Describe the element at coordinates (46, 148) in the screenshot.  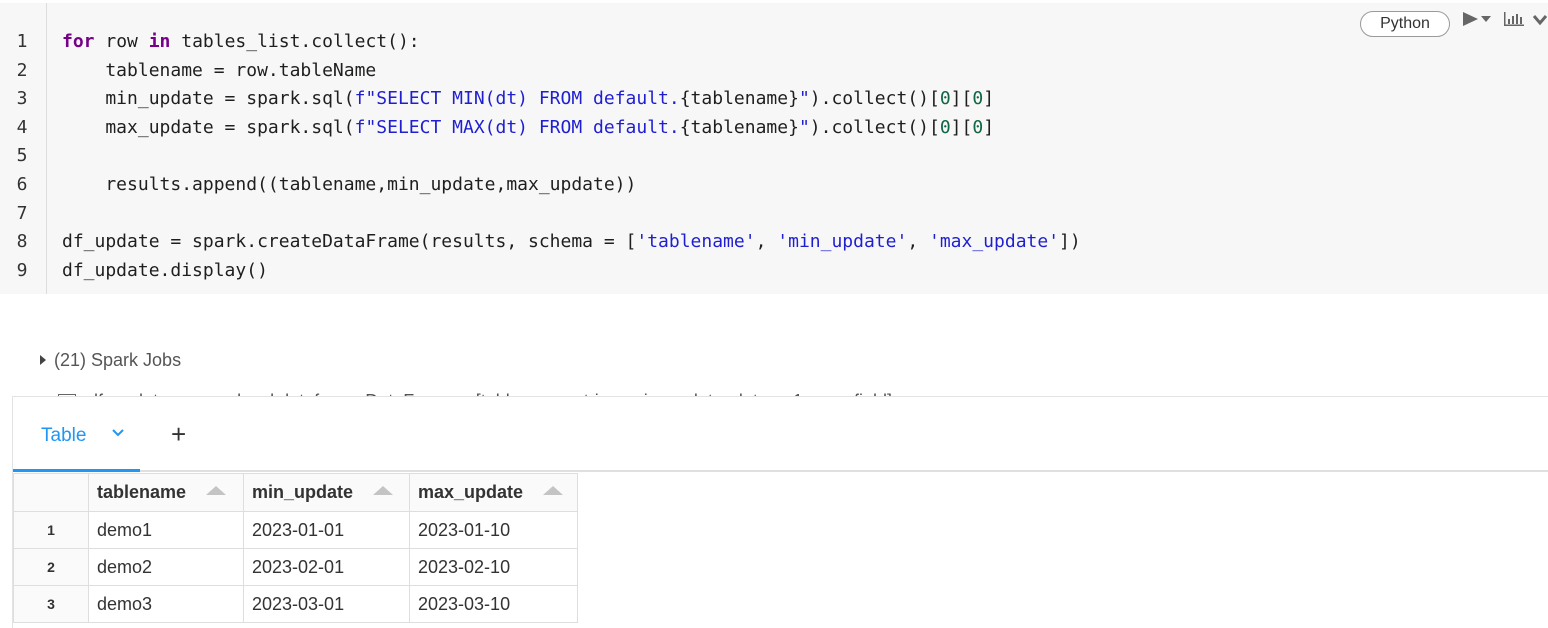
I see `gutter-divider` at that location.